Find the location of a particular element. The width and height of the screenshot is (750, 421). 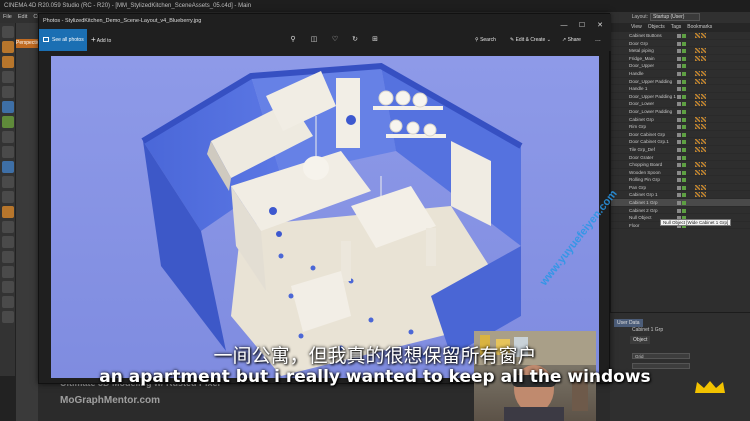

attr-tab-user-data: User Data is located at coordinates (628, 323).